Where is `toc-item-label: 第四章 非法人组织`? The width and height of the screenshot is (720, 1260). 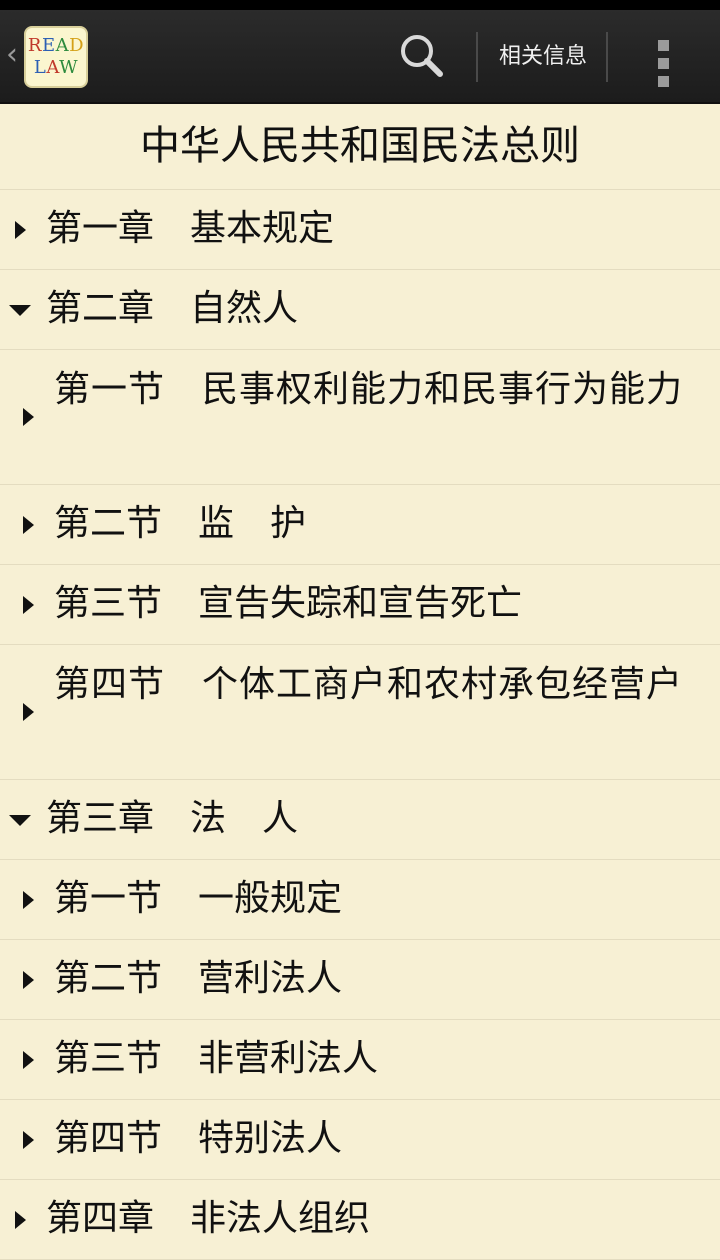
toc-item-label: 第四章 非法人组织 is located at coordinates (208, 1218).